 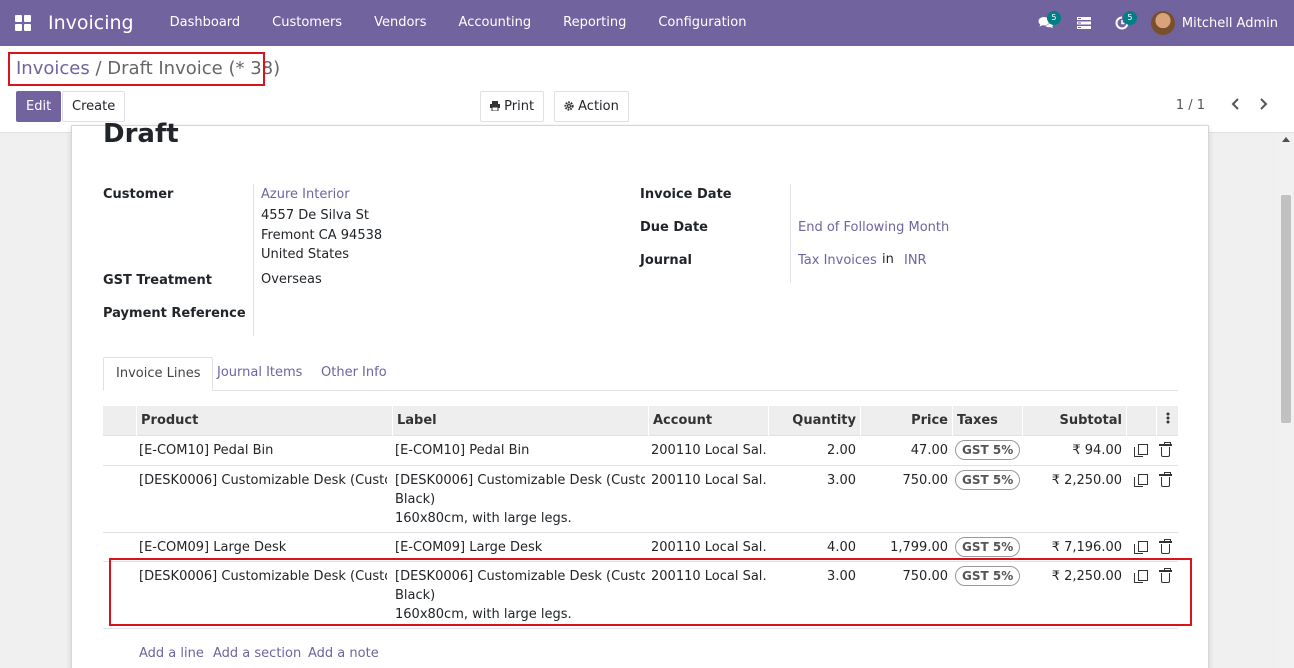 I want to click on user-menu: Mitchell Admin, so click(x=1217, y=23).